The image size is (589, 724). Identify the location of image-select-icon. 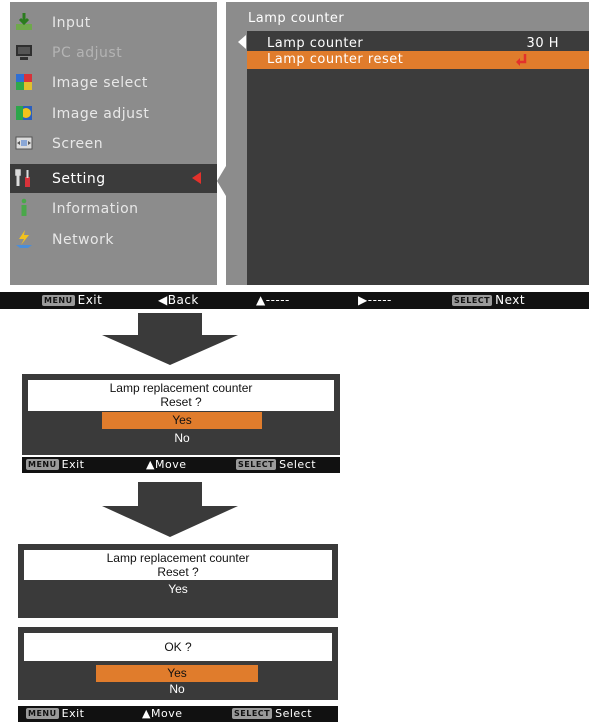
(24, 82).